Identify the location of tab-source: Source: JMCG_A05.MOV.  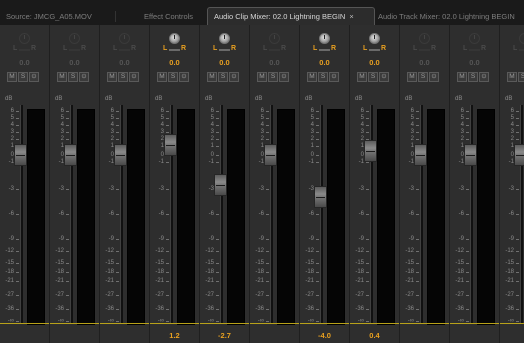
(58, 16).